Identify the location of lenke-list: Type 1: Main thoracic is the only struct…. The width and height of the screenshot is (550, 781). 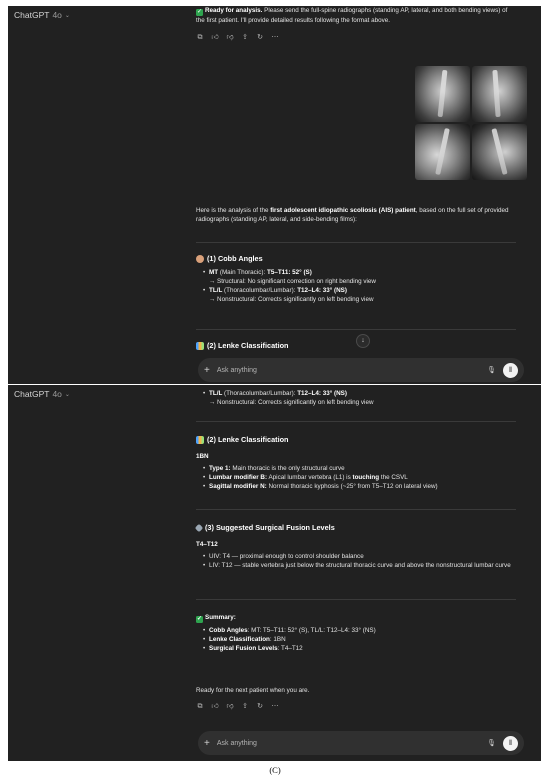
(356, 478).